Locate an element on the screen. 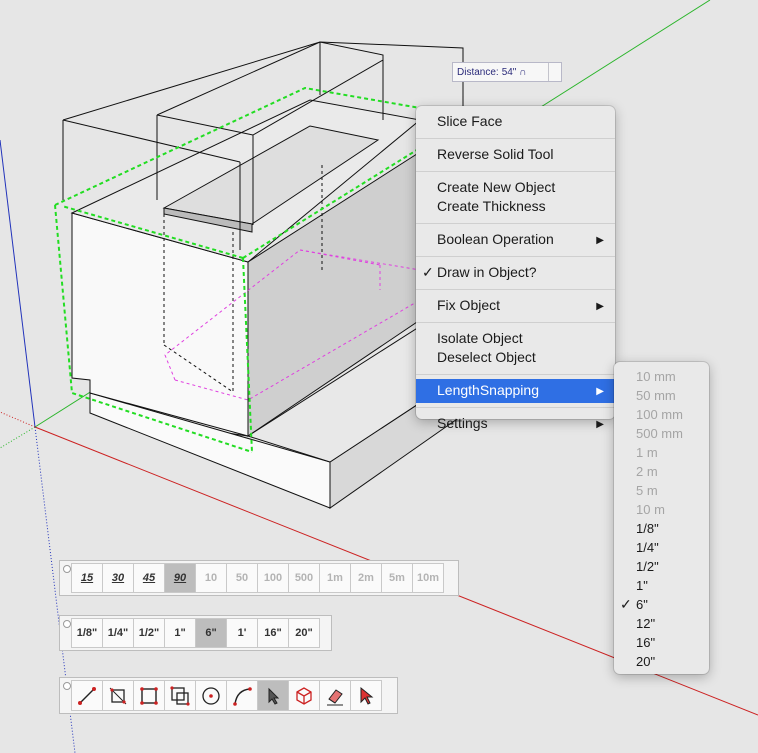 The image size is (758, 753). snap-option-10-mm: 10 mm is located at coordinates (661, 376).